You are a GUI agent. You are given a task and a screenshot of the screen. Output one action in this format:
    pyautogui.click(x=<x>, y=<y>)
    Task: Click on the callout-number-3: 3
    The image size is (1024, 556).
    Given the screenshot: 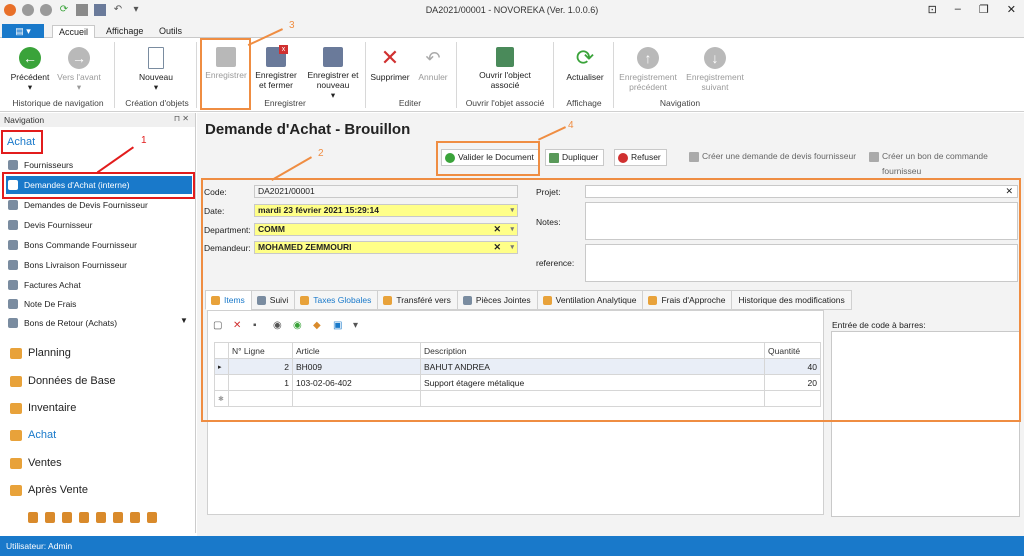 What is the action you would take?
    pyautogui.click(x=292, y=25)
    